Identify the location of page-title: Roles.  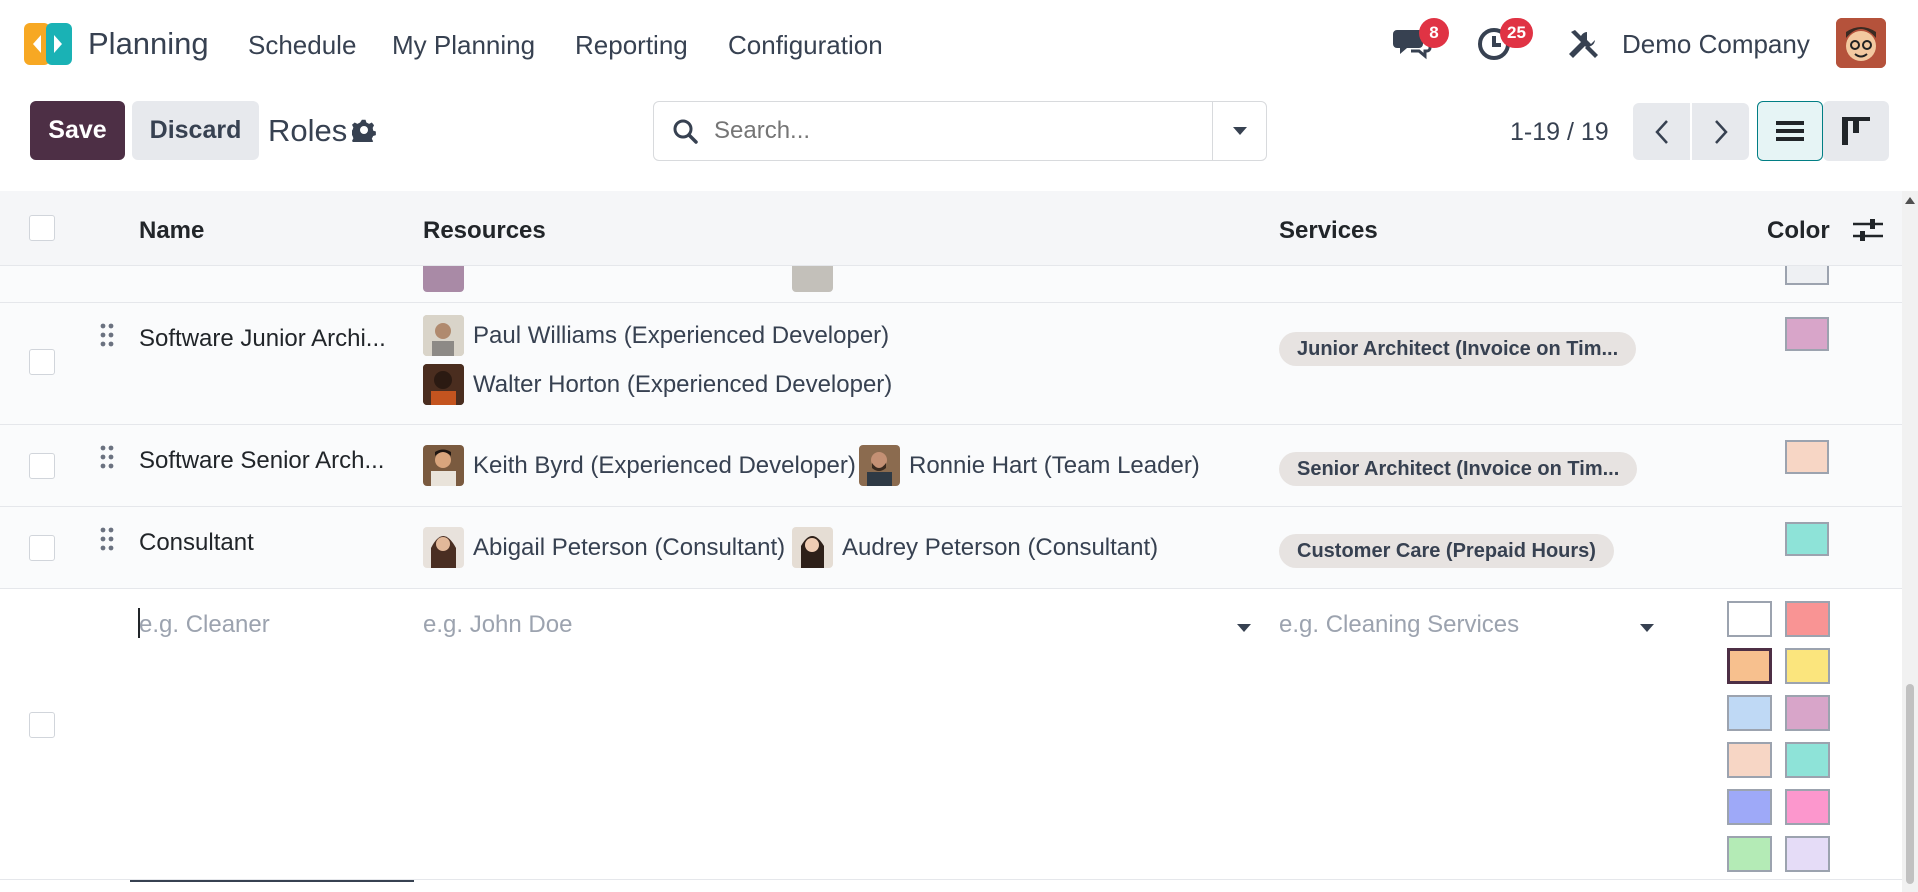
(308, 130).